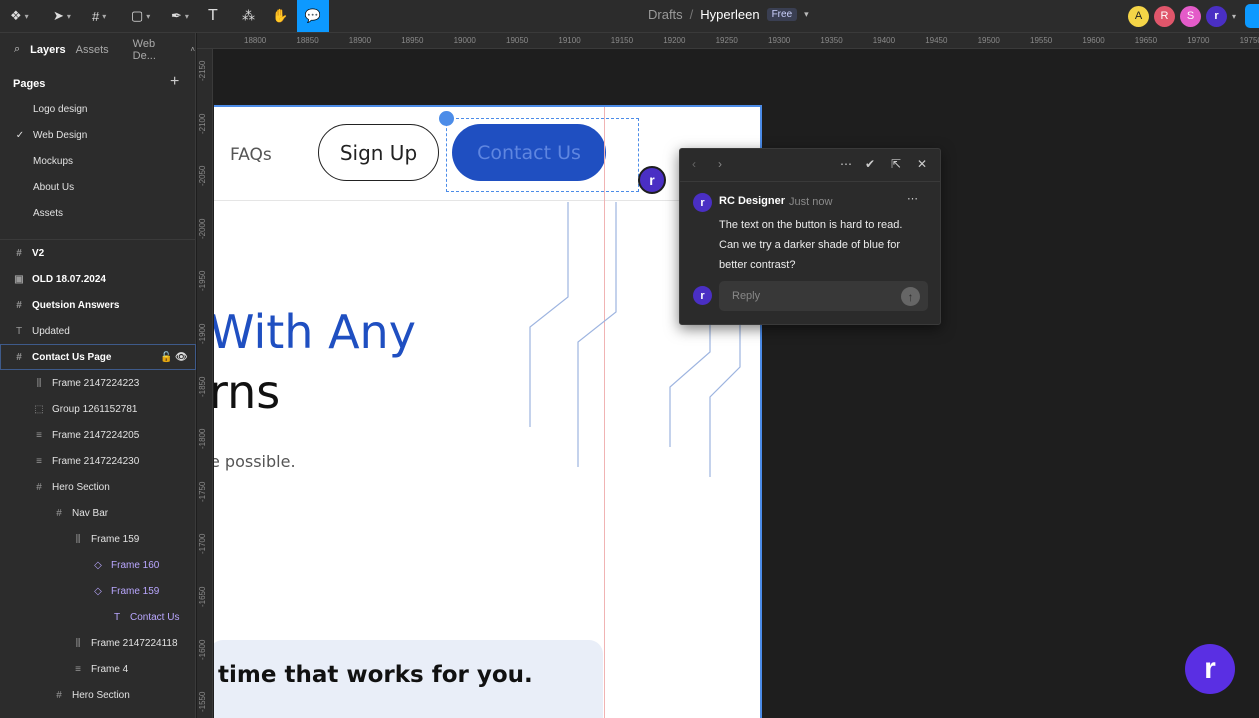 The height and width of the screenshot is (718, 1259). I want to click on eye-icon: 👁, so click(181, 357).